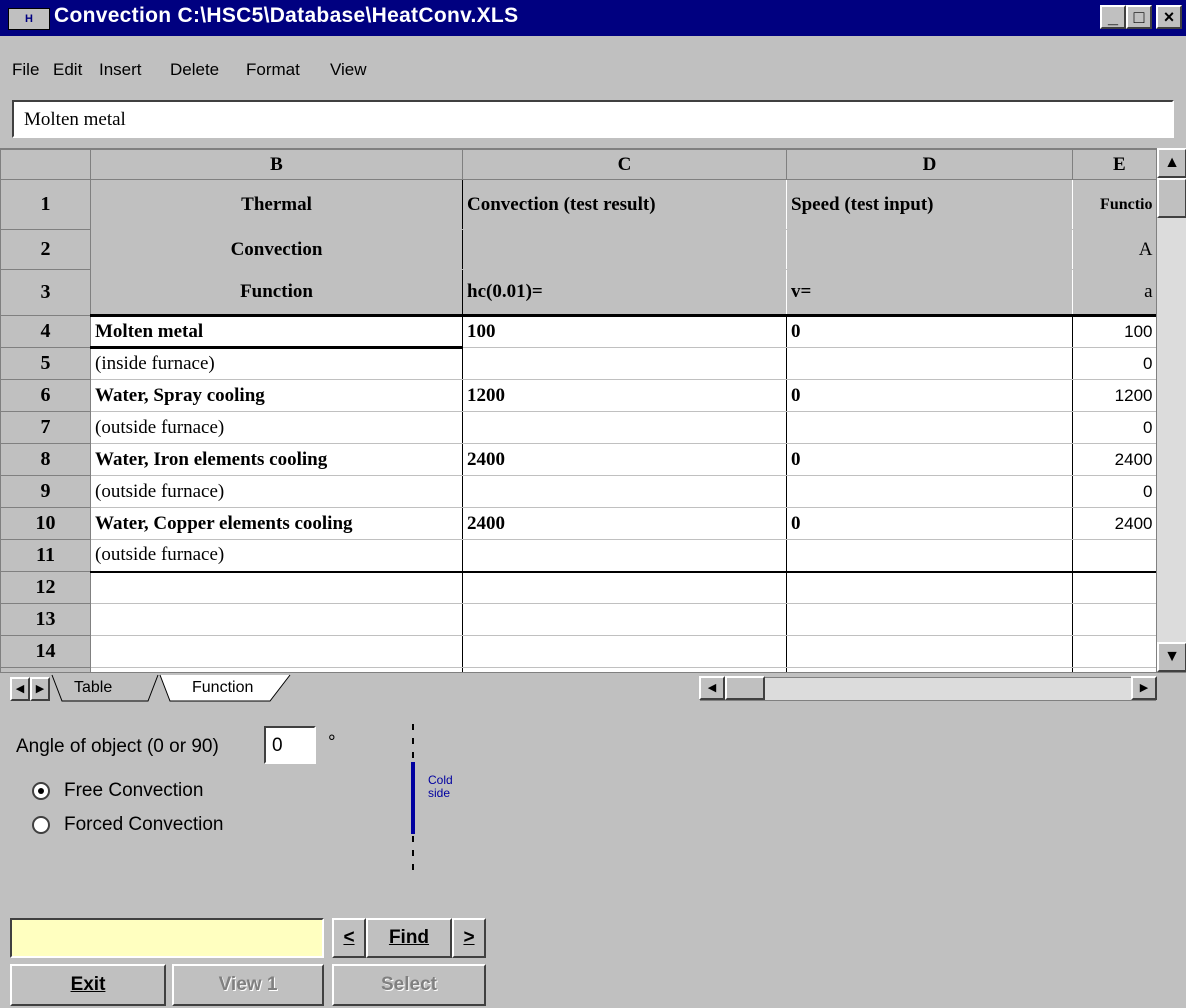 The image size is (1186, 1008). Describe the element at coordinates (1171, 410) in the screenshot. I see `vertical-scrollbar: ▲ ▼` at that location.